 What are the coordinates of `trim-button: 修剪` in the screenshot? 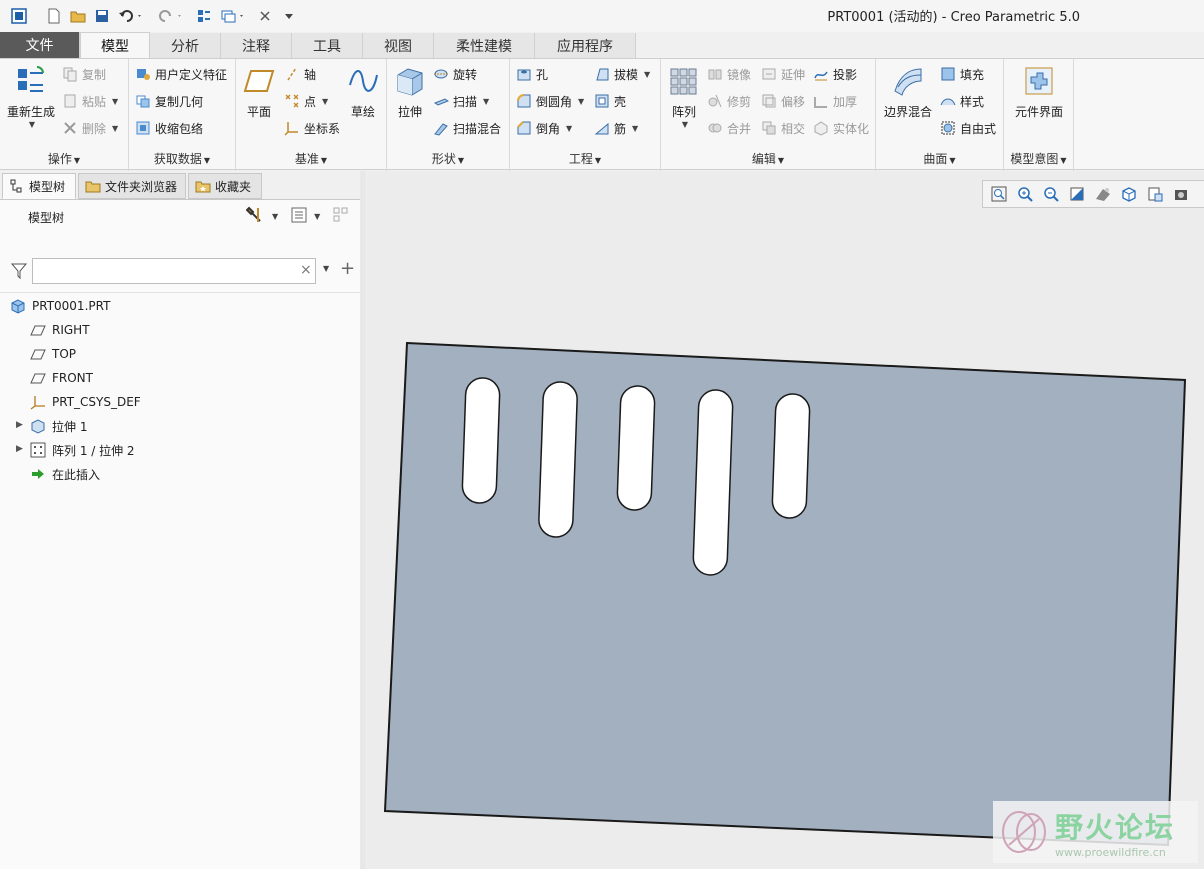 It's located at (729, 101).